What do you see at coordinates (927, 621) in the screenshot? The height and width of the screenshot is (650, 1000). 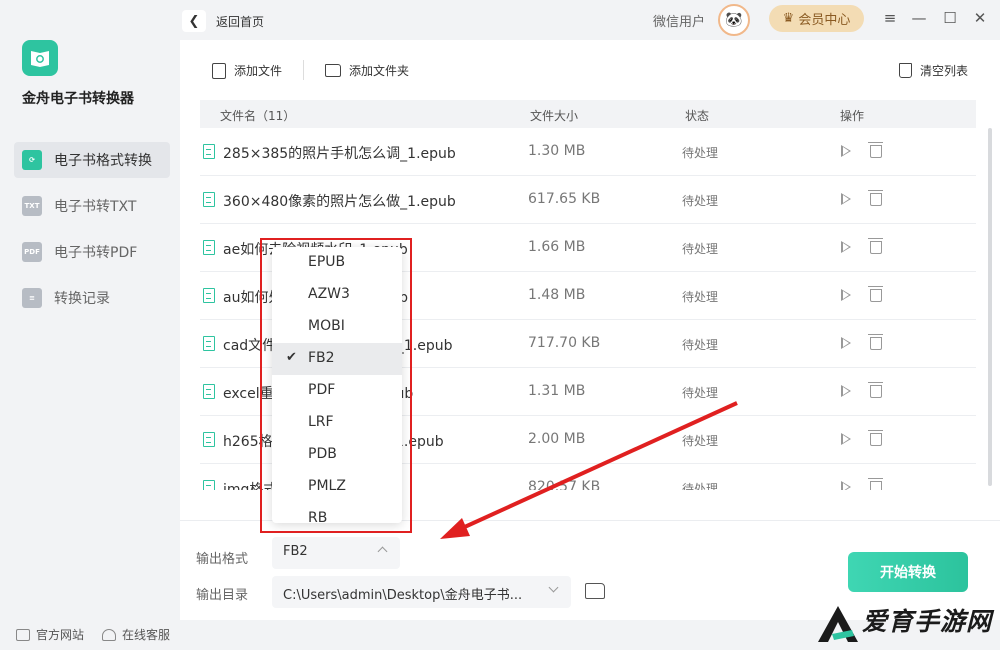 I see `watermark-text: 爱育手游网` at bounding box center [927, 621].